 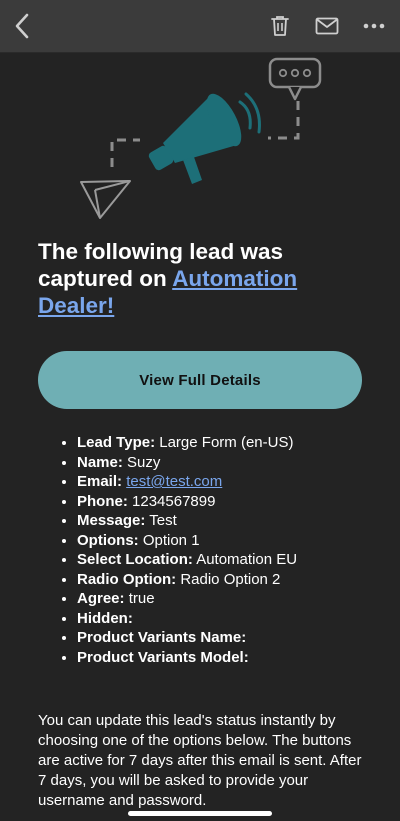 I want to click on megaphone-illustration, so click(x=201, y=138).